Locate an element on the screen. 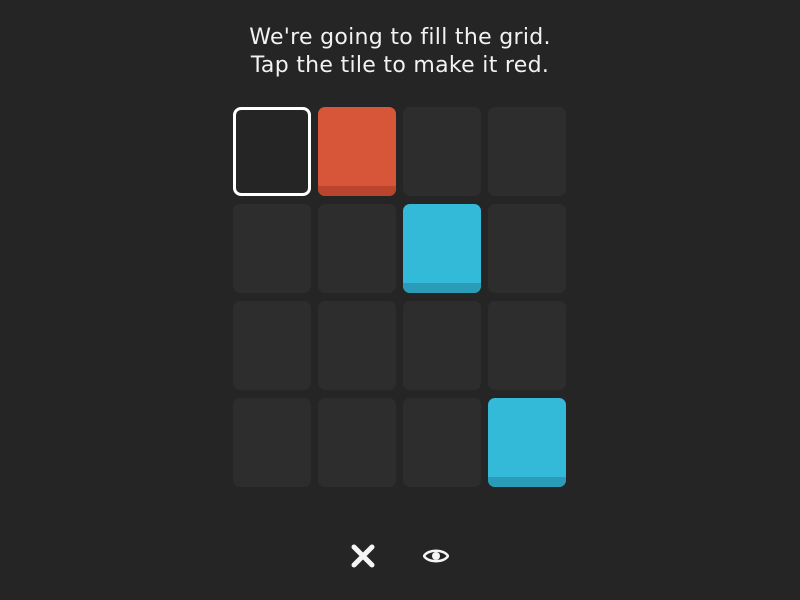 The image size is (800, 600). tile-r2-c3-blue is located at coordinates (442, 248).